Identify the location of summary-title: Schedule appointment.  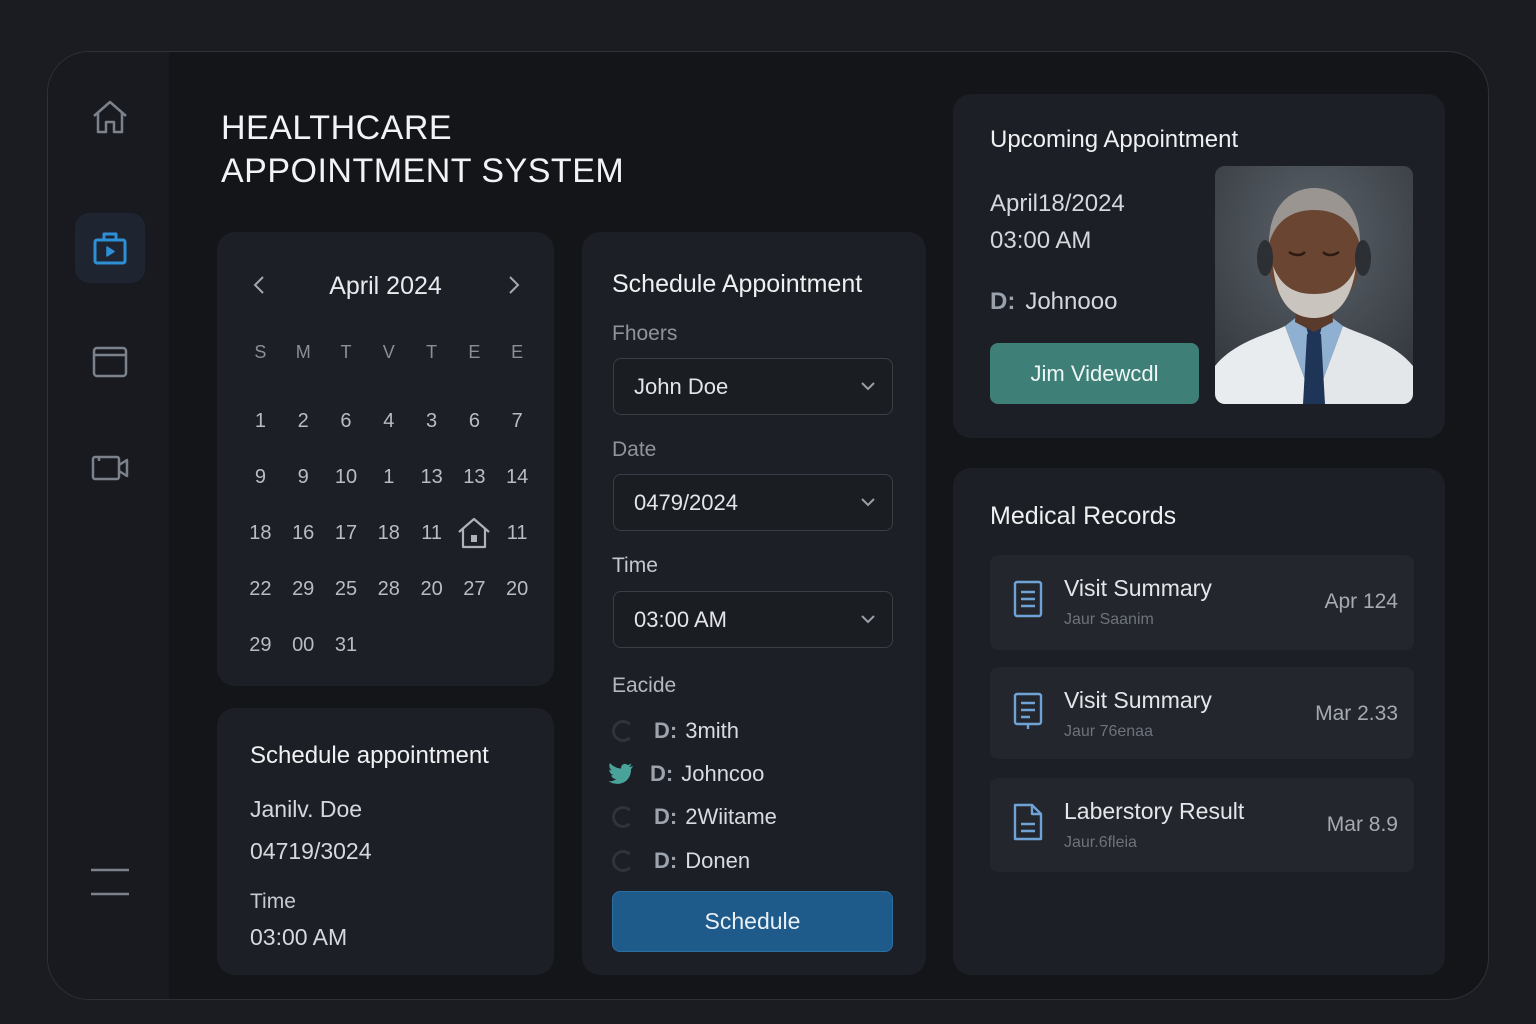
(369, 755).